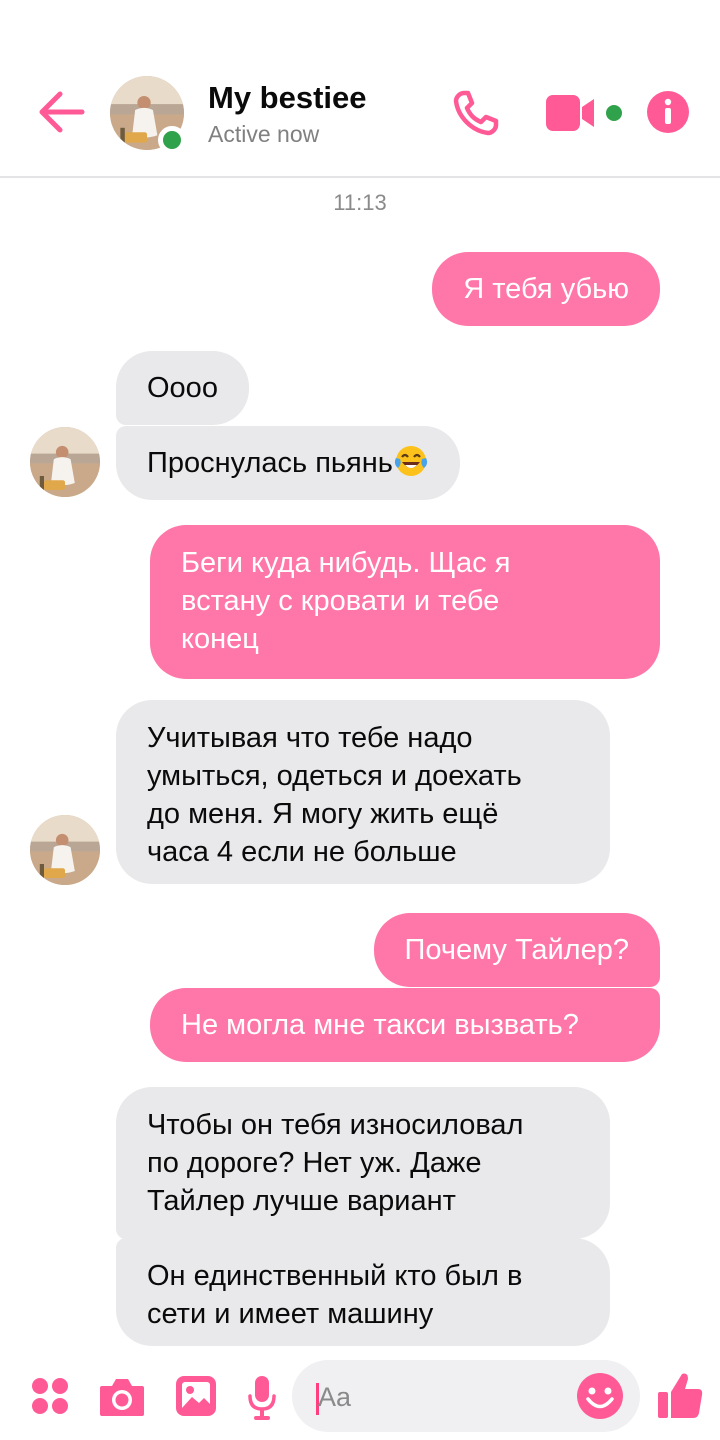 The image size is (720, 1440). Describe the element at coordinates (302, 852) in the screenshot. I see `message-line: часа 4 если не больше` at that location.